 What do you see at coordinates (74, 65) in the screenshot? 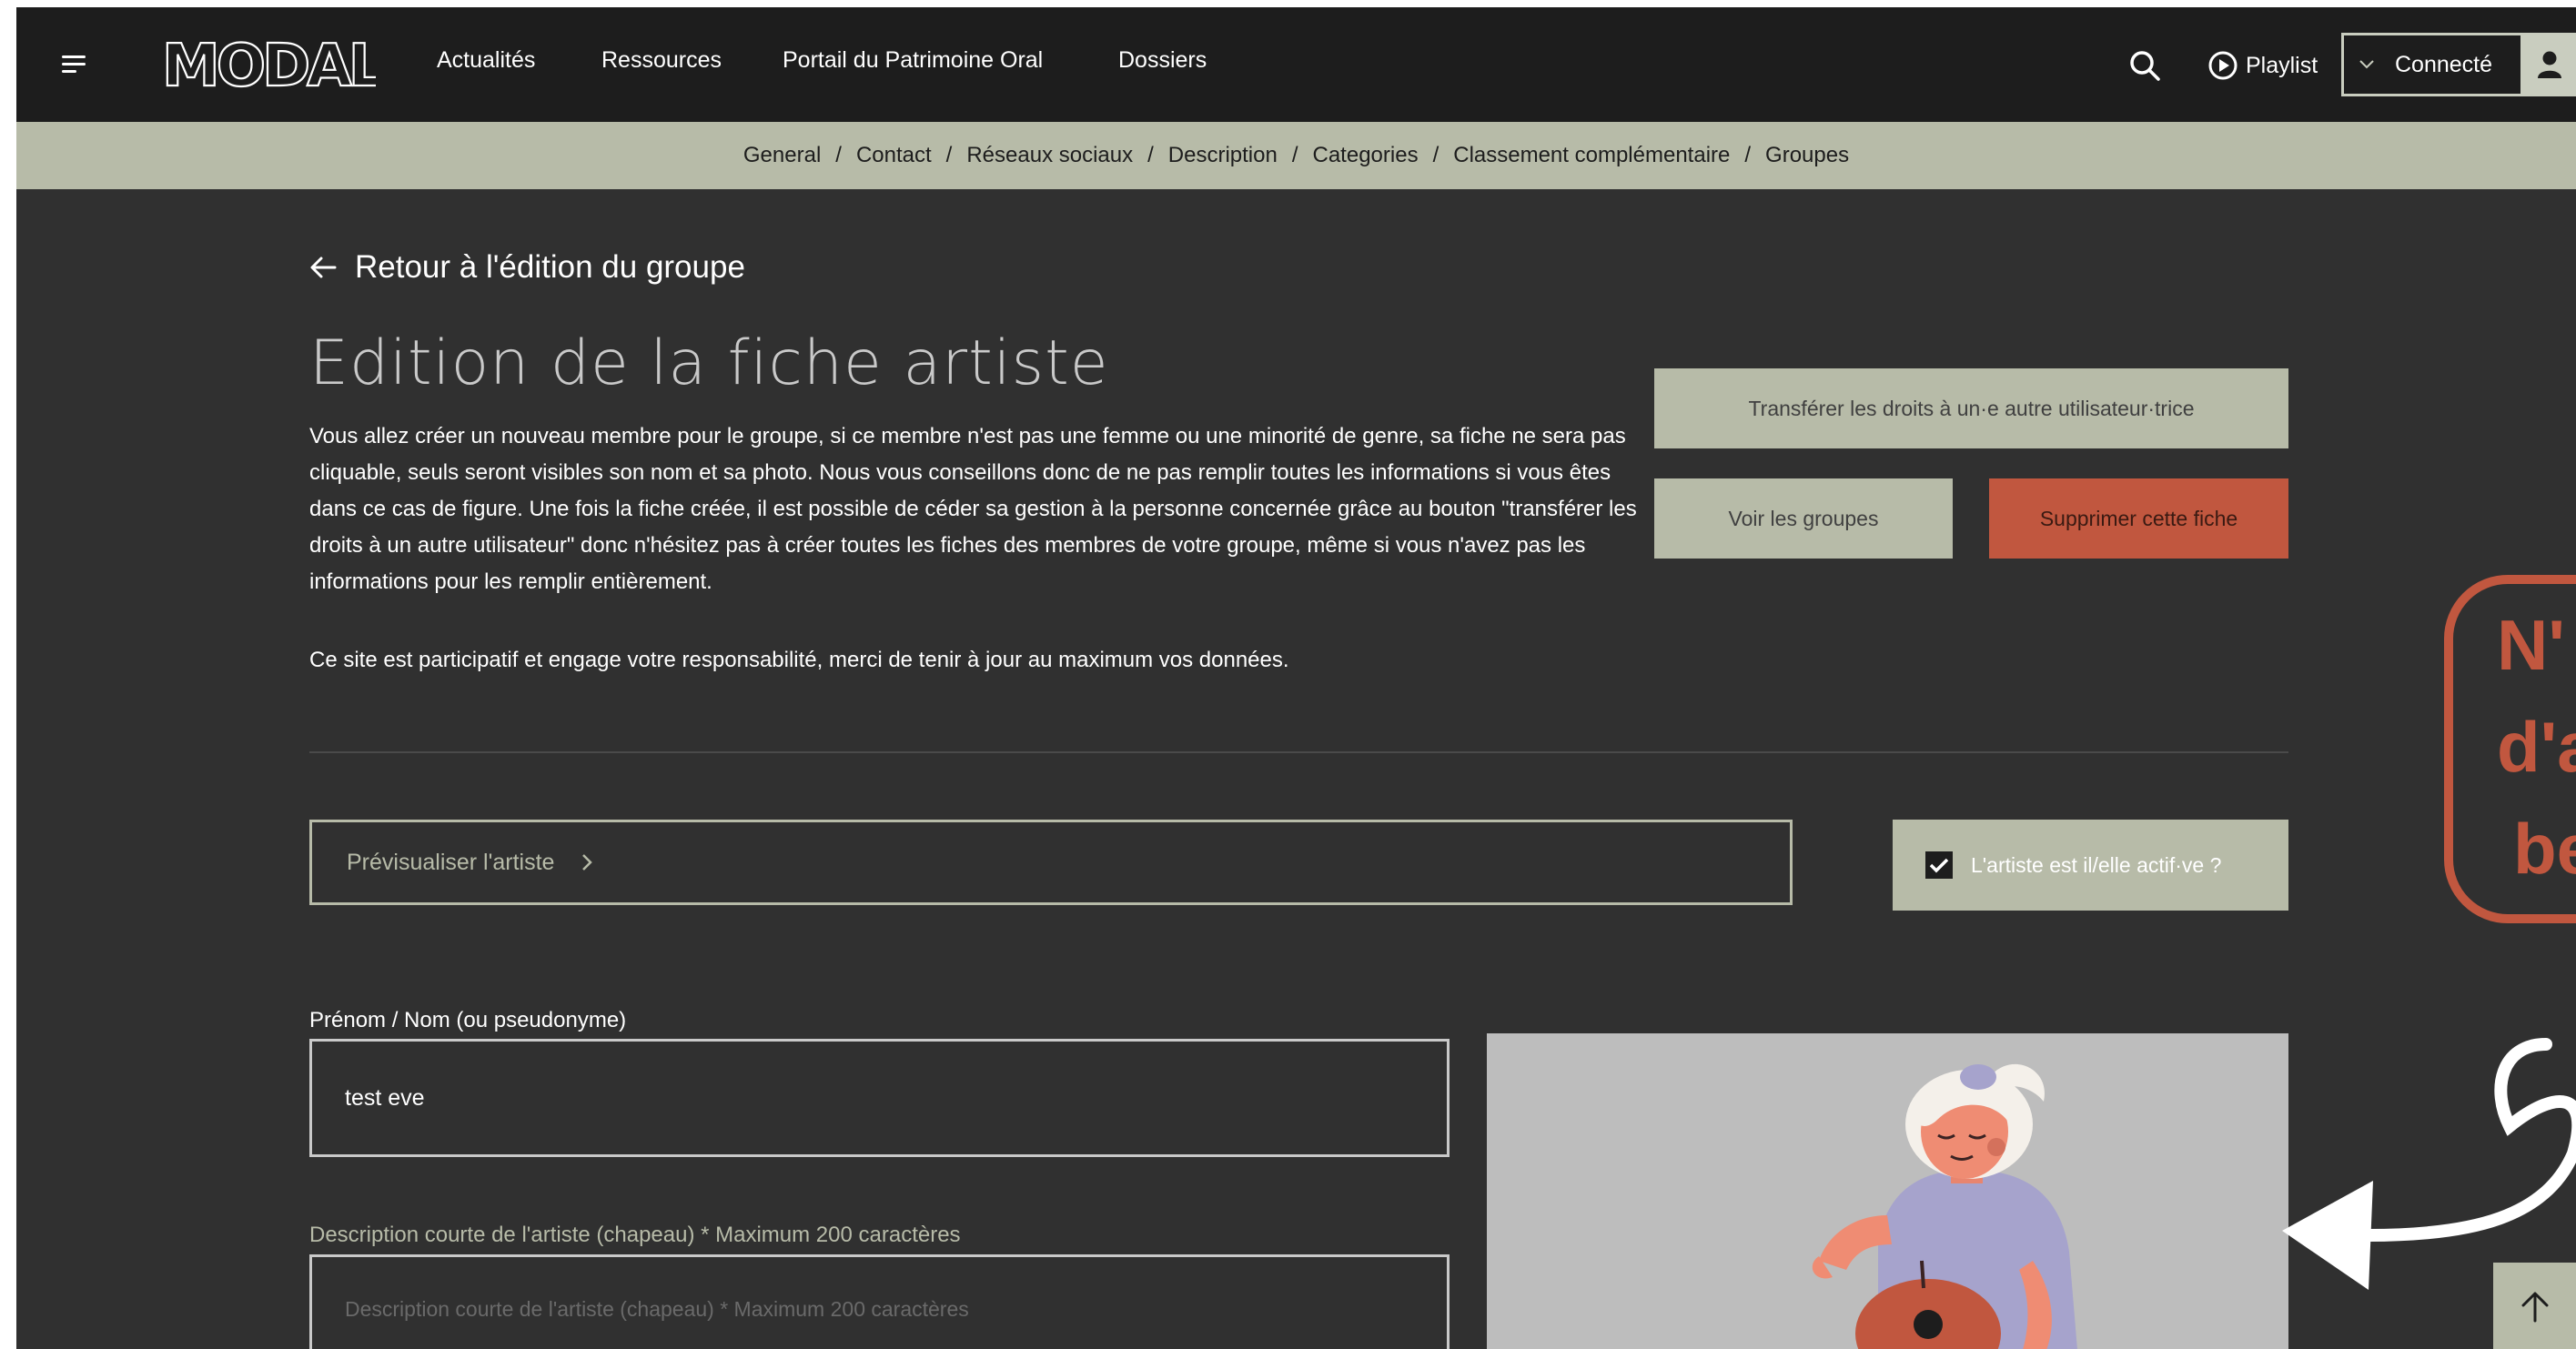
I see `menu-icon` at bounding box center [74, 65].